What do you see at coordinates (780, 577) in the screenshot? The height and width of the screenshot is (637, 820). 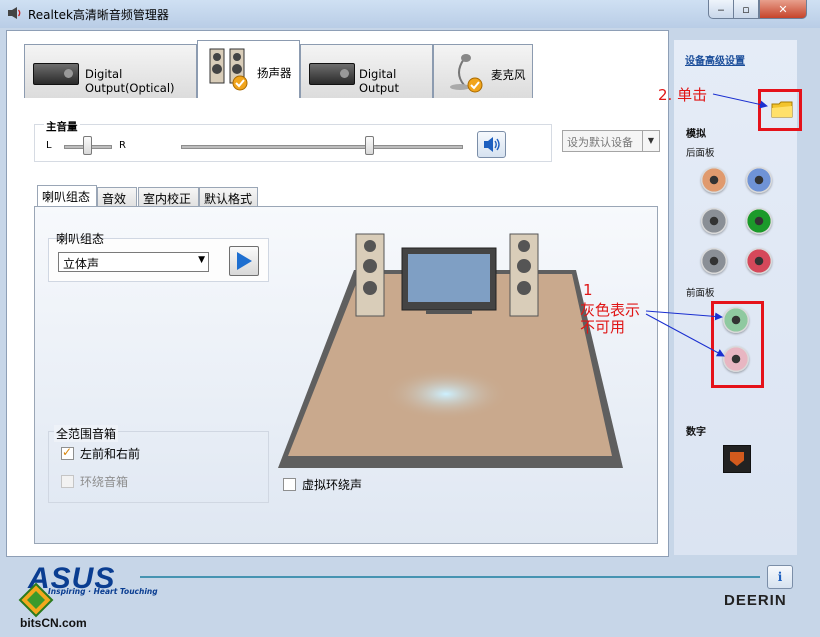 I see `info-button: i` at bounding box center [780, 577].